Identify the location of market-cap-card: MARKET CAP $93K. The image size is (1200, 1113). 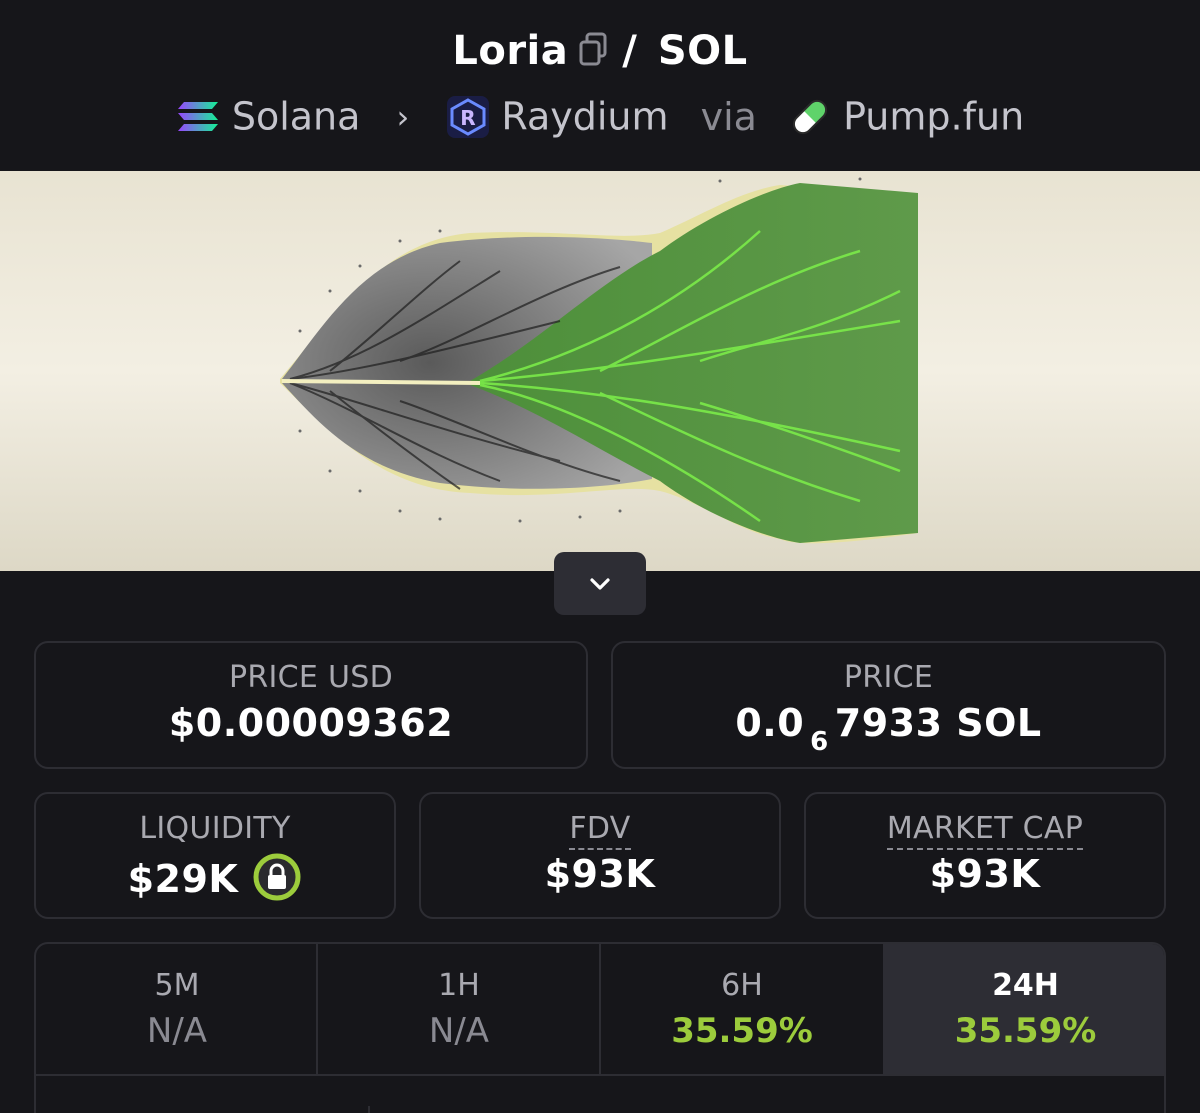
(985, 855).